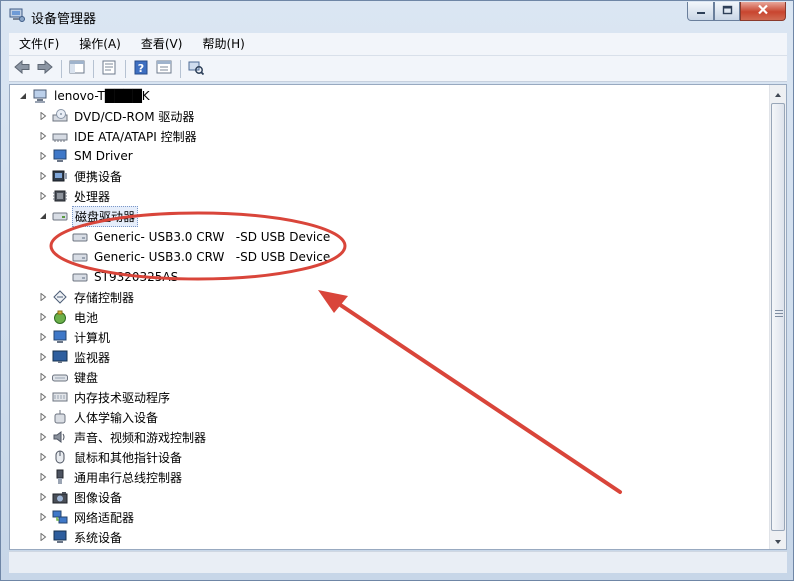 This screenshot has height=581, width=794. What do you see at coordinates (60, 317) in the screenshot?
I see `battery-icon` at bounding box center [60, 317].